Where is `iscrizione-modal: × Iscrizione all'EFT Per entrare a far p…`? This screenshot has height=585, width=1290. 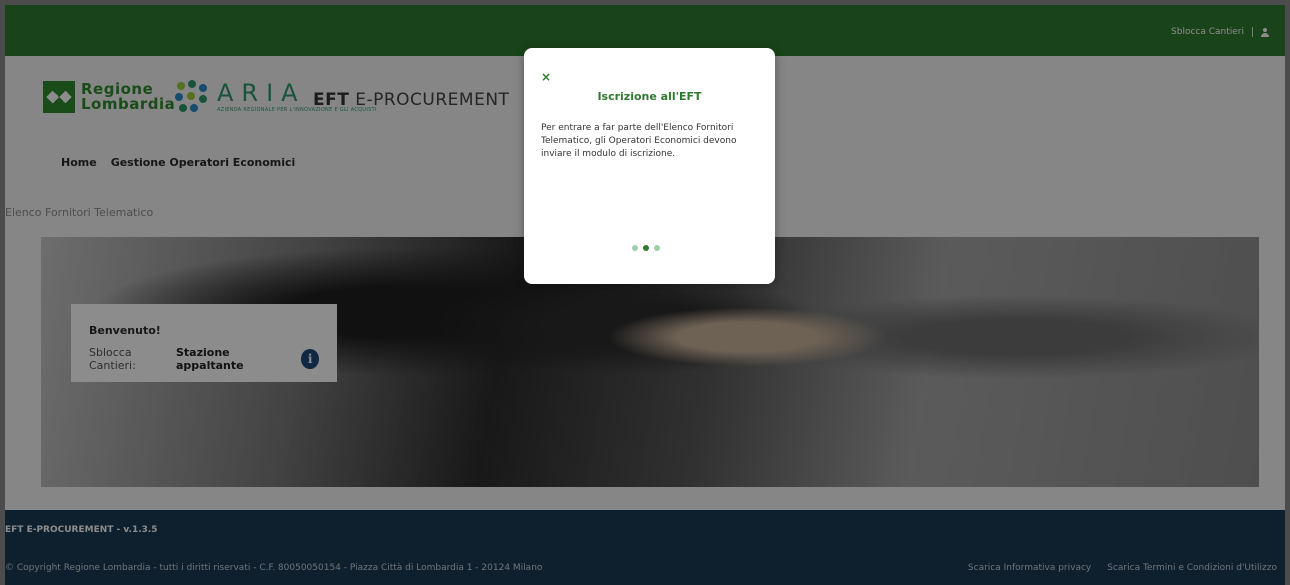 iscrizione-modal: × Iscrizione all'EFT Per entrare a far p… is located at coordinates (649, 166).